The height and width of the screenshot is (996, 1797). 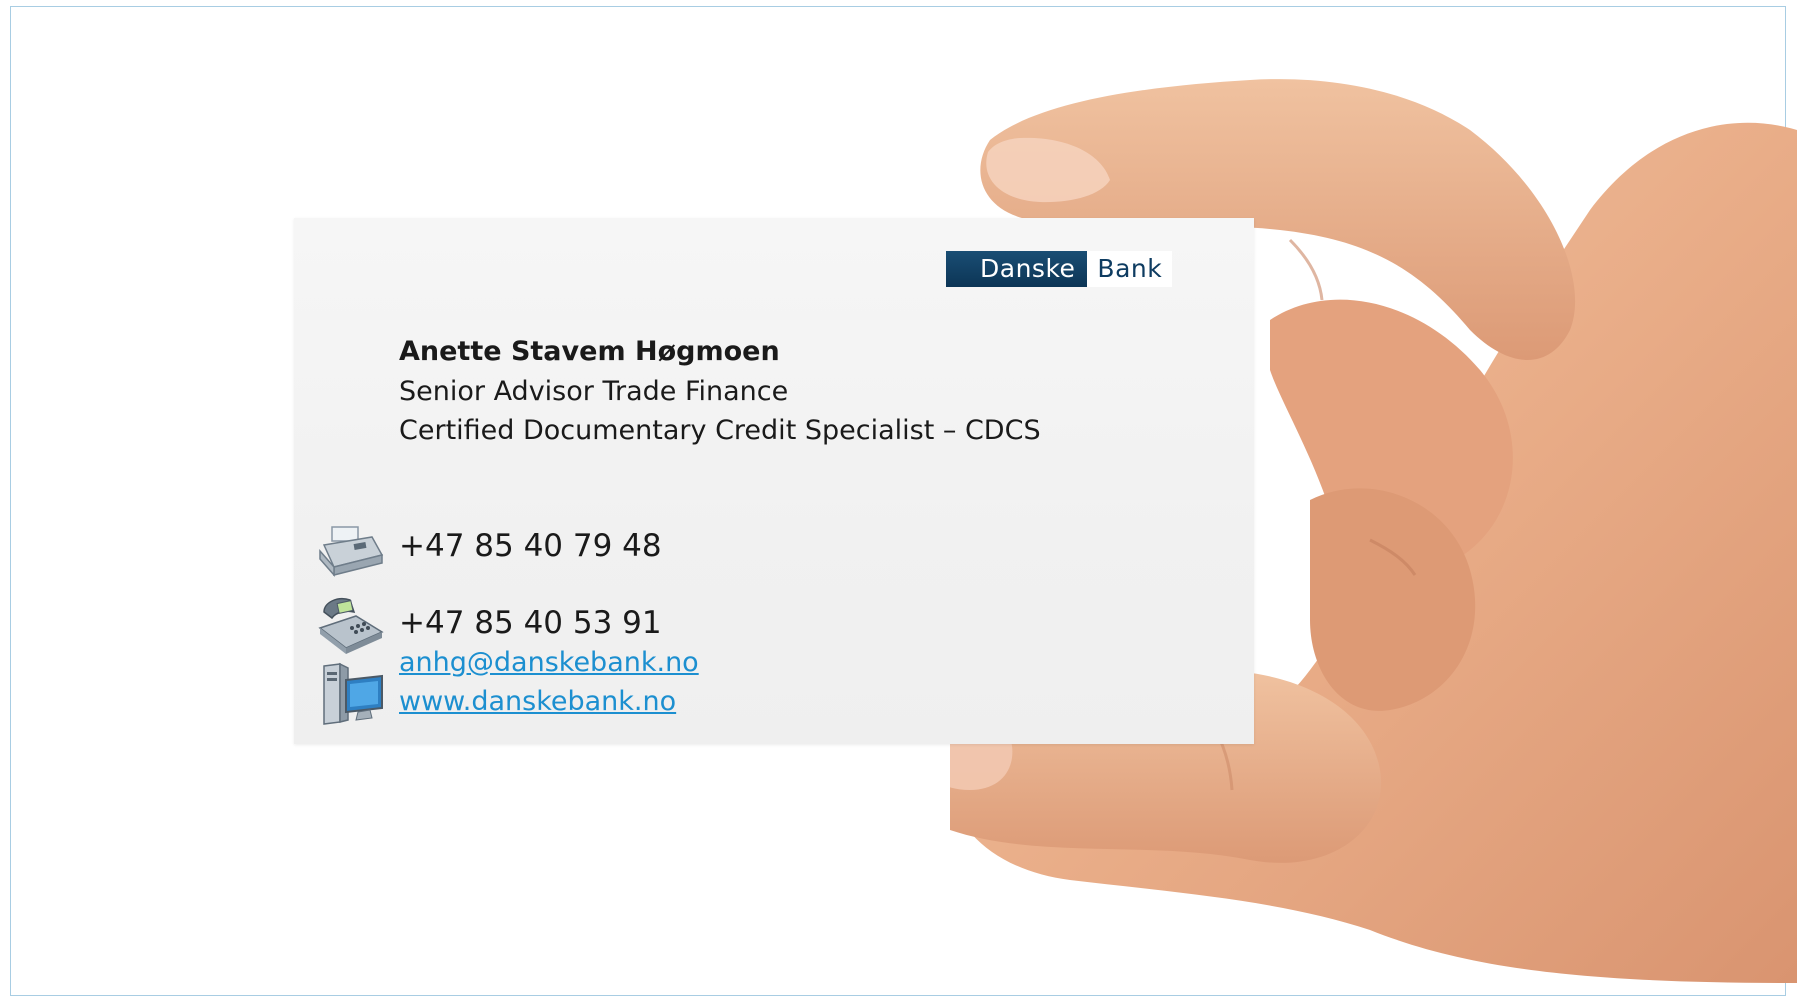 I want to click on logo-danske-text: Danske, so click(x=1017, y=269).